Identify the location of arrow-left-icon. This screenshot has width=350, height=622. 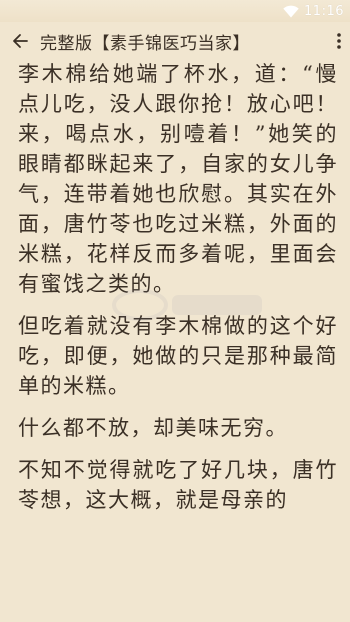
(20, 41).